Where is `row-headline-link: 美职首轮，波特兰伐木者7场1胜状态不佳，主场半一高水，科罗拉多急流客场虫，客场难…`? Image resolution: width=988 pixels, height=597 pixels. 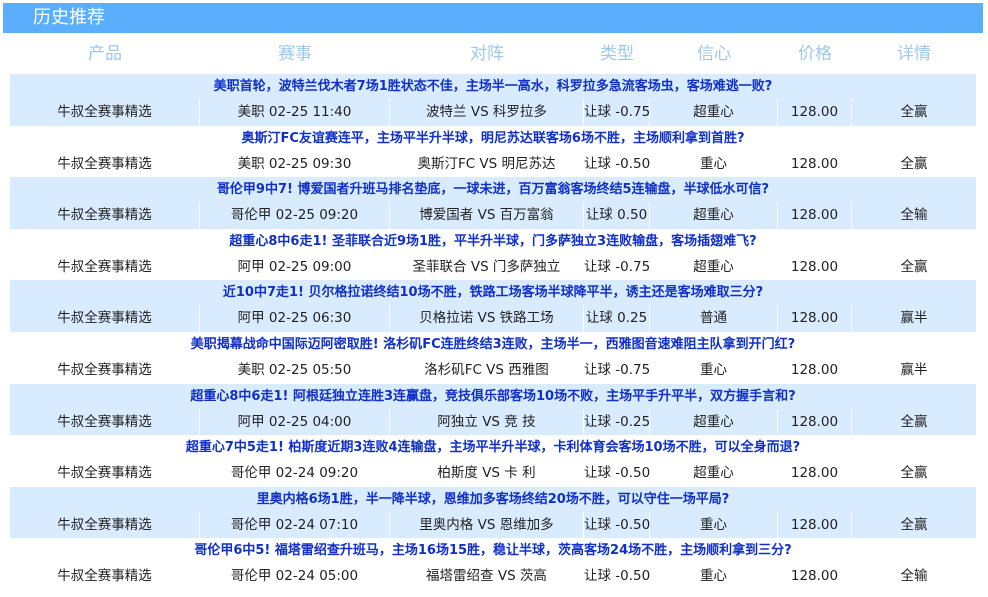
row-headline-link: 美职首轮，波特兰伐木者7场1胜状态不佳，主场半一高水，科罗拉多急流客场虫，客场难… is located at coordinates (493, 86).